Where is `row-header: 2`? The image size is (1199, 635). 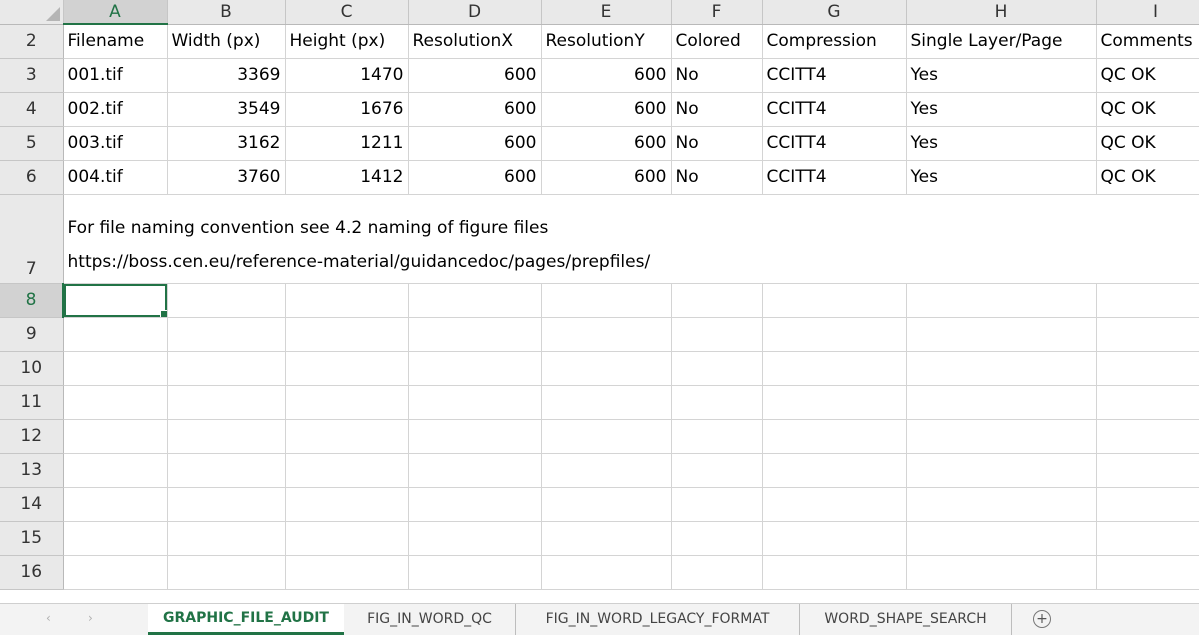
row-header: 2 is located at coordinates (32, 41).